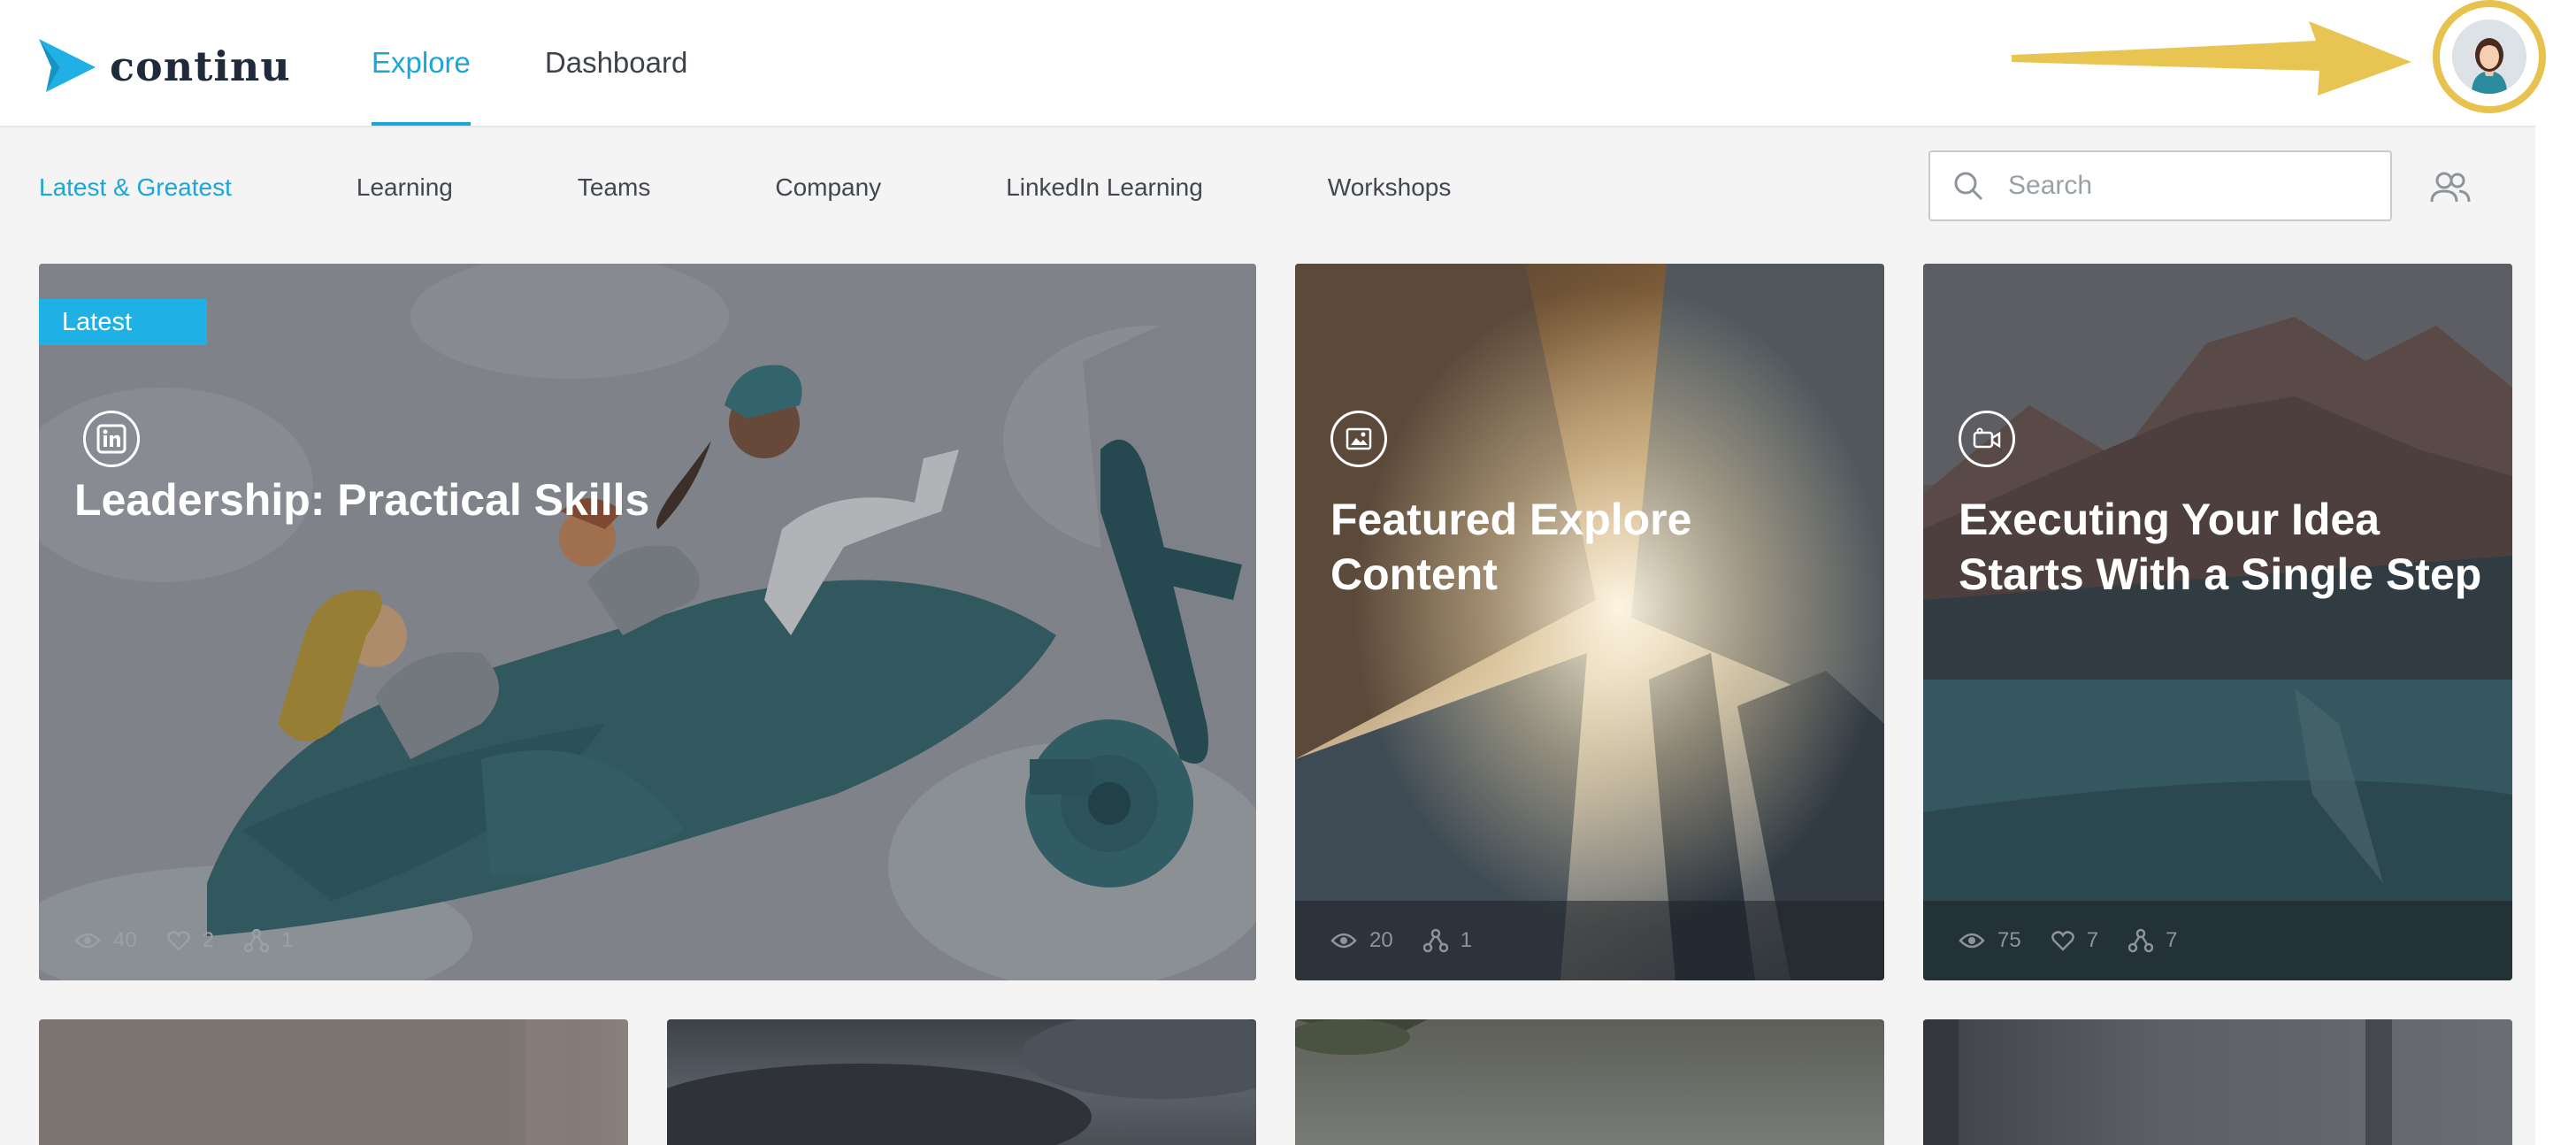 Image resolution: width=2576 pixels, height=1145 pixels. I want to click on card-stats: 20 1, so click(1589, 941).